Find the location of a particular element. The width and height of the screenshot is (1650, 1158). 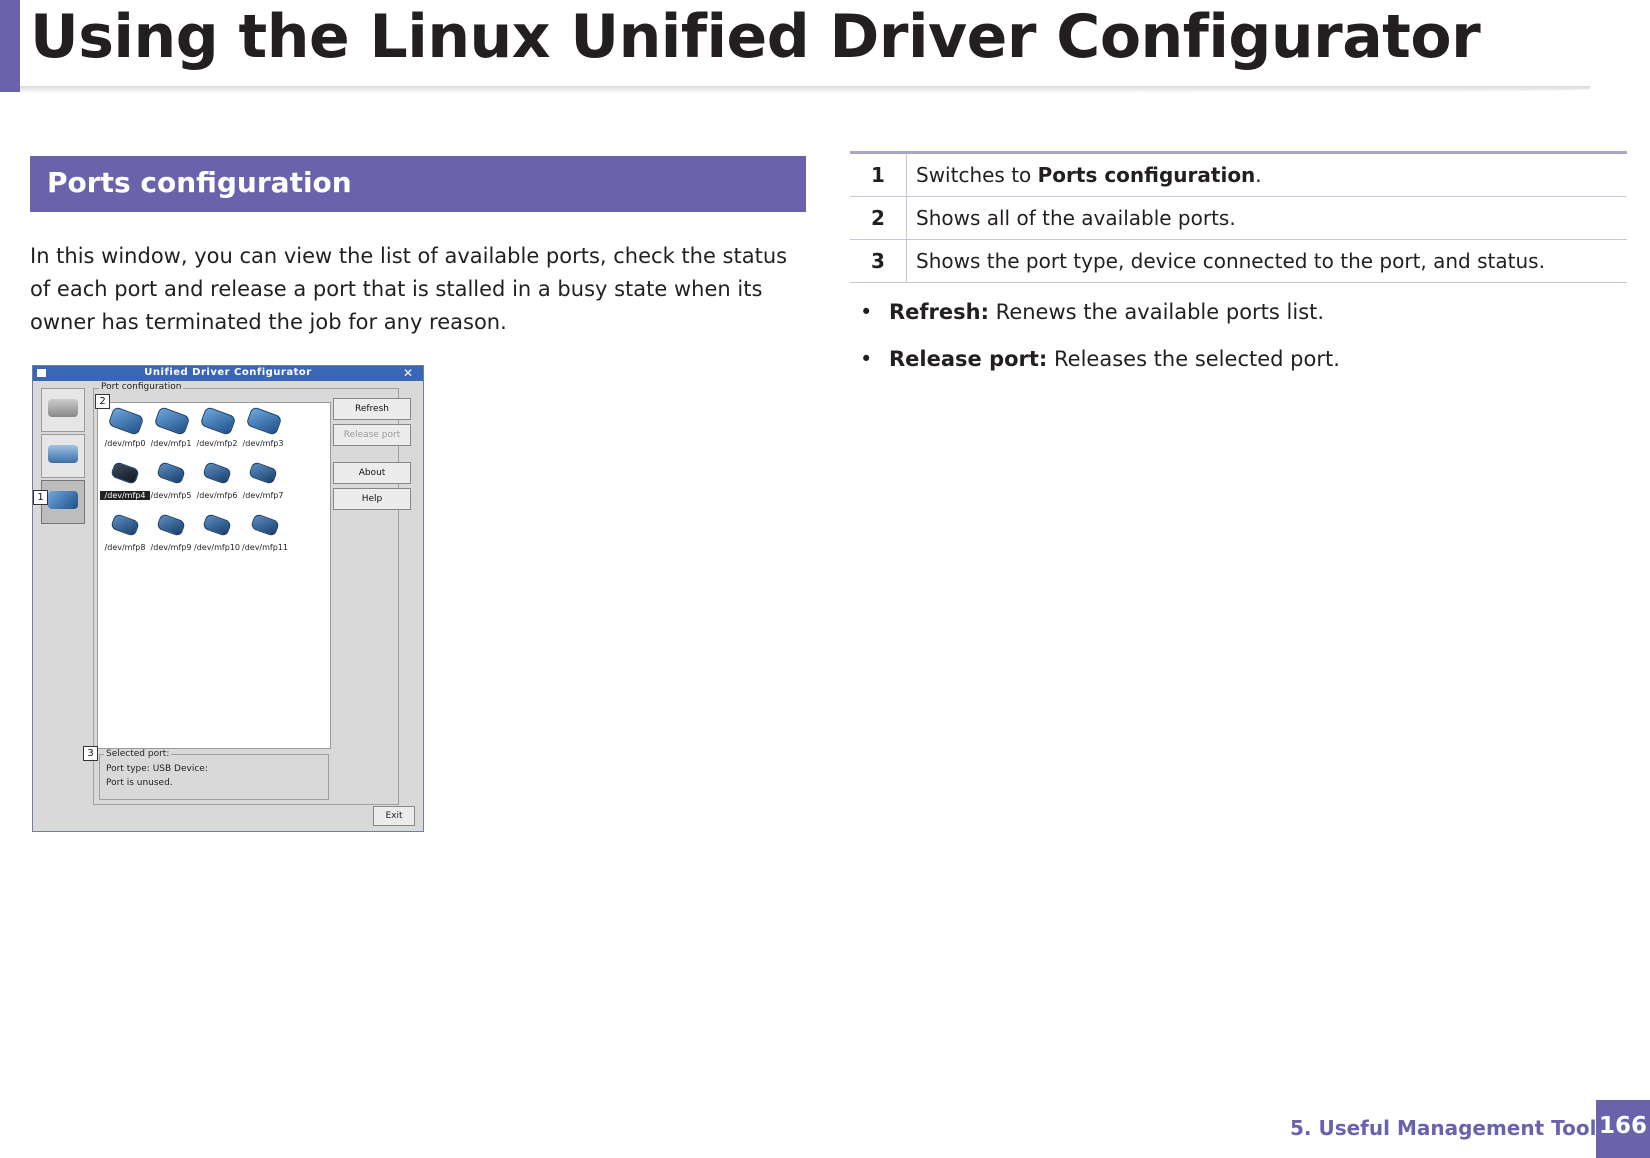

bullet-text: Releases the selected port. is located at coordinates (1193, 359).